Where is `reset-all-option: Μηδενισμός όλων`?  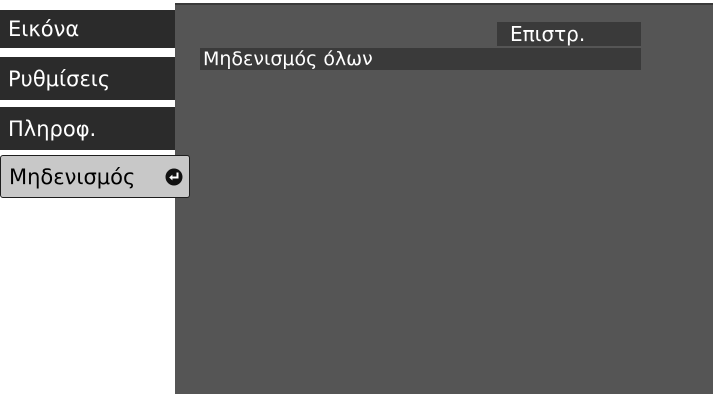
reset-all-option: Μηδενισμός όλων is located at coordinates (420, 59).